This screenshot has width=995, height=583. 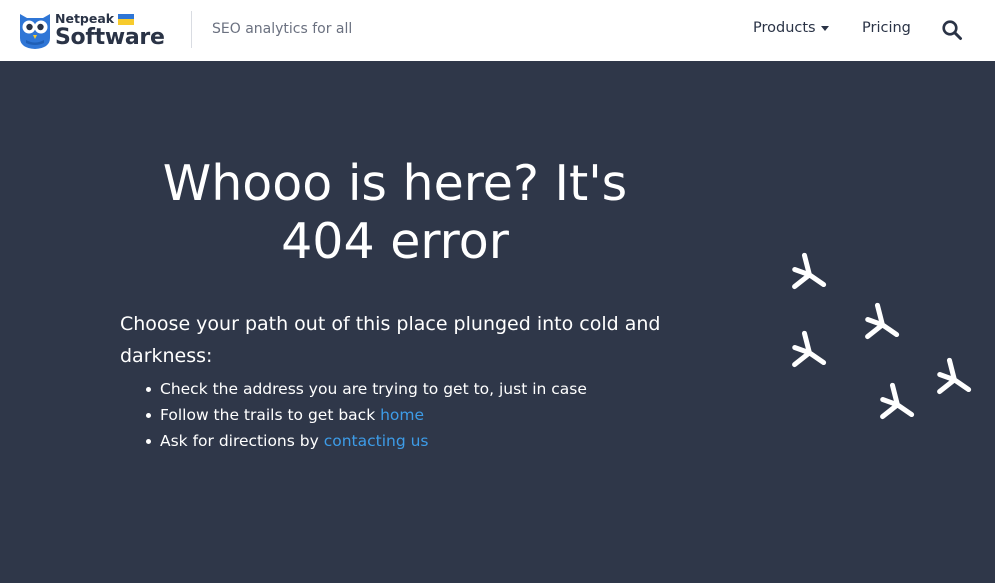 I want to click on list-item: Follow the trails to get back home, so click(x=366, y=415).